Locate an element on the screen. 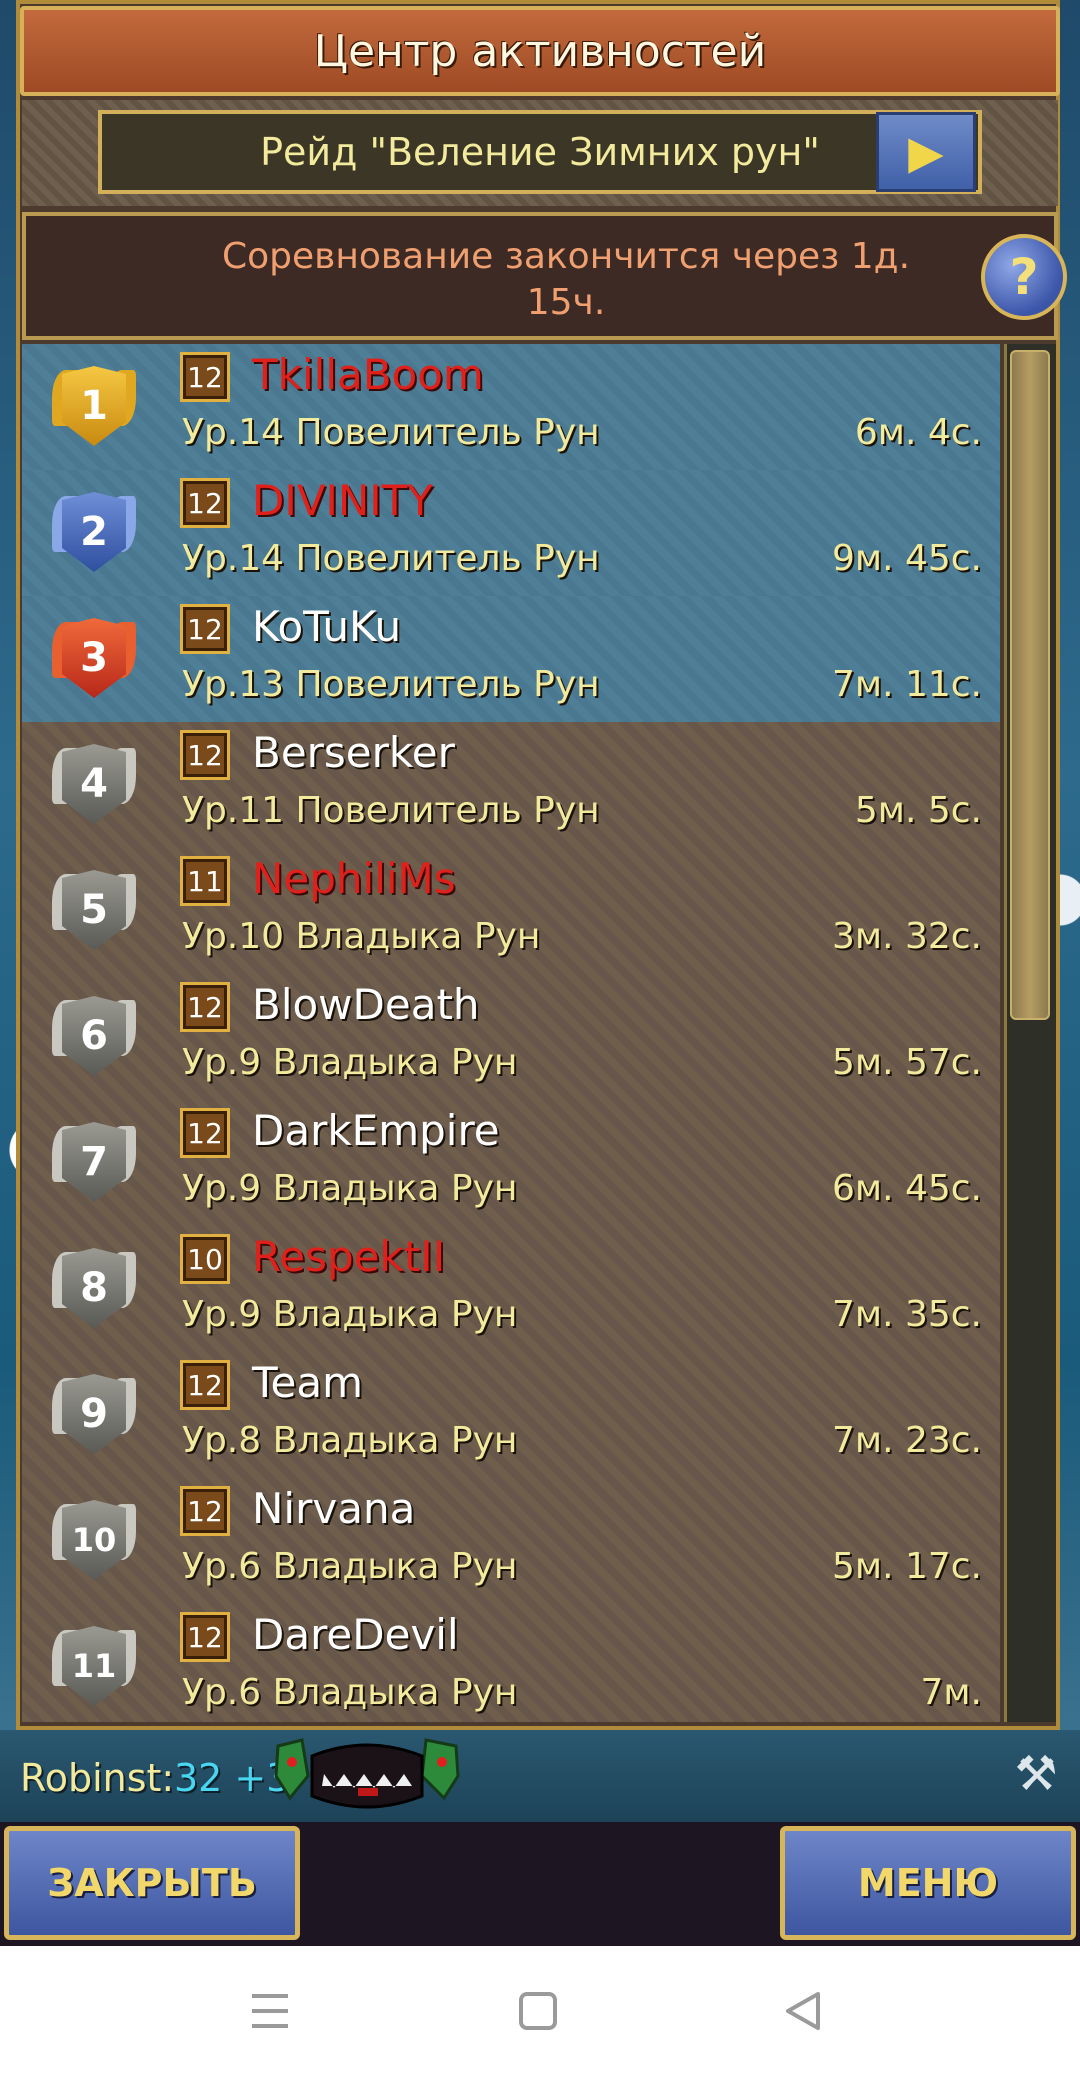  info-panel: Соревнование закончится через 1д. 15ч. ? is located at coordinates (544, 276).